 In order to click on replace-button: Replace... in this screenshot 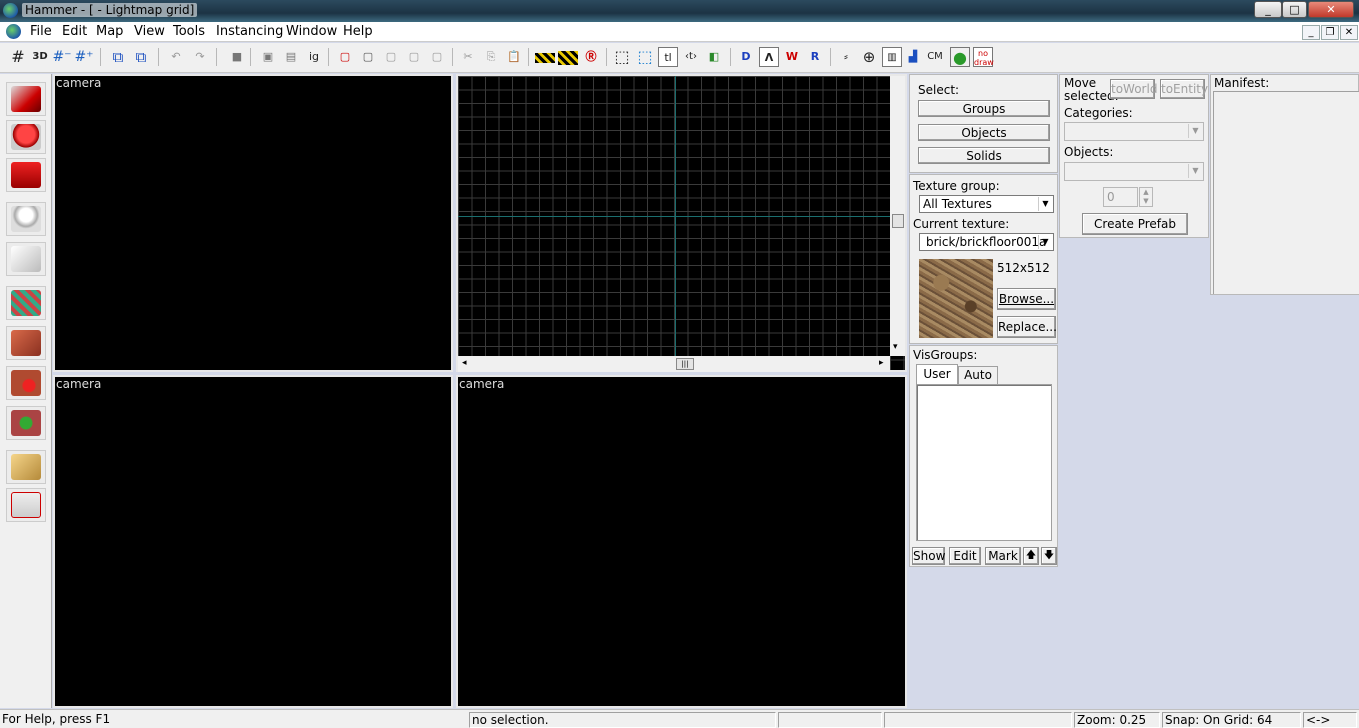, I will do `click(1027, 327)`.